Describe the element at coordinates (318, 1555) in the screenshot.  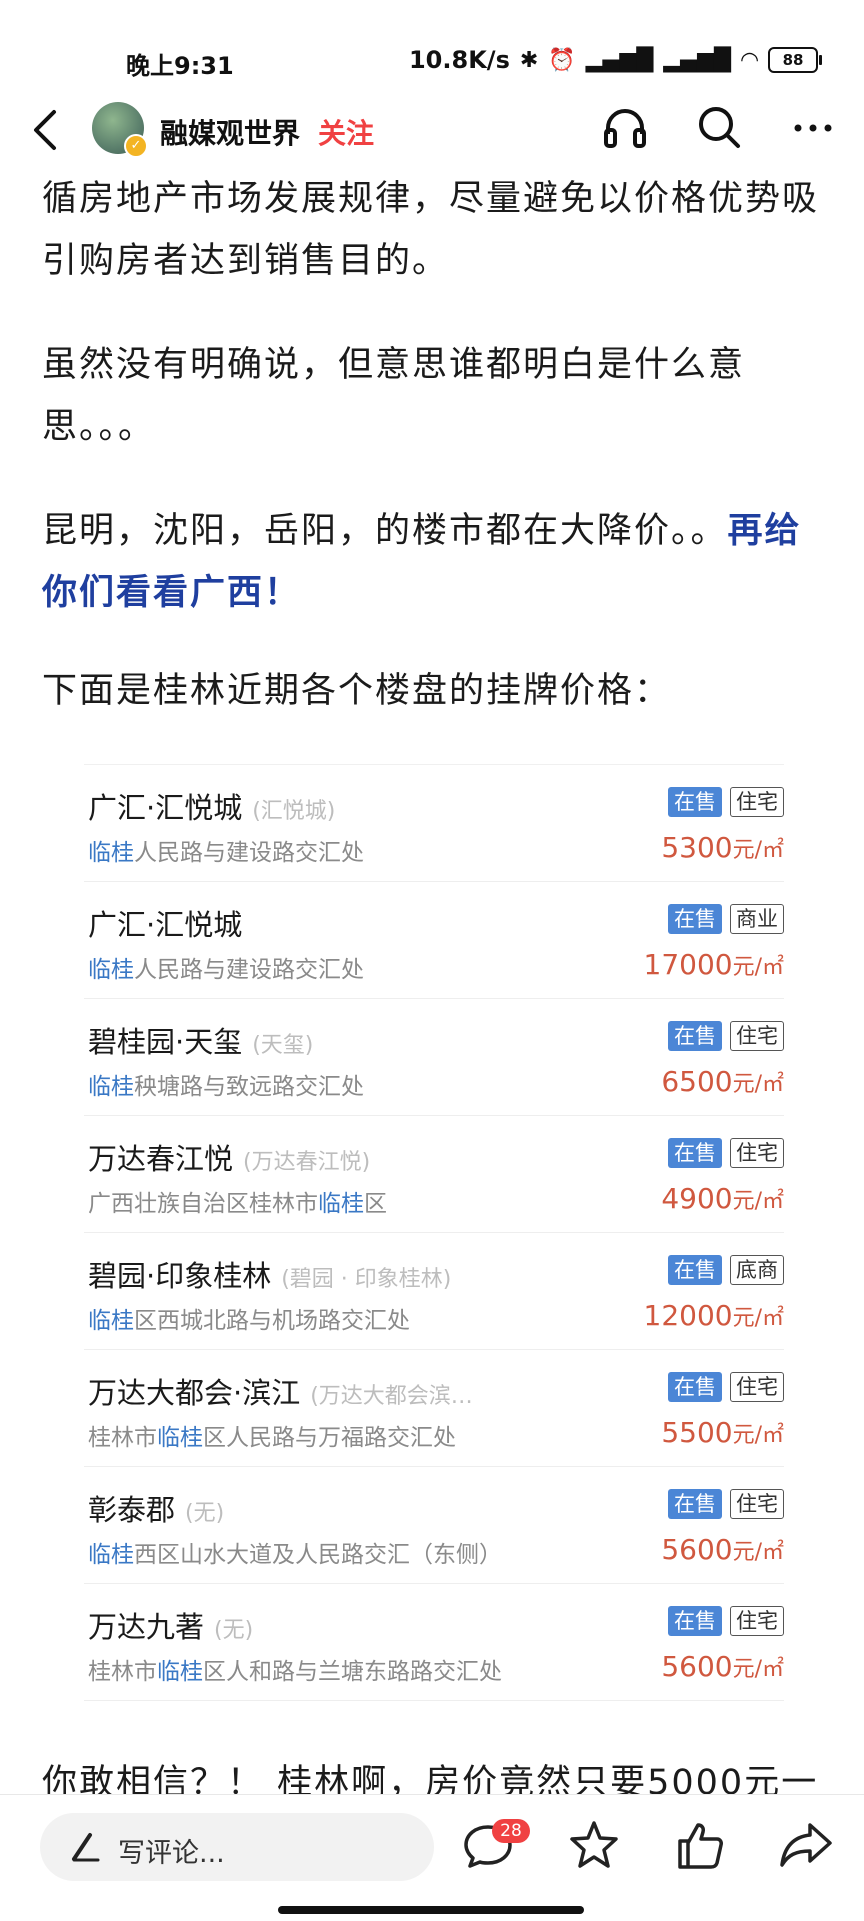
I see `address-suffix: 西区山水大道及人民路交汇（东侧）` at that location.